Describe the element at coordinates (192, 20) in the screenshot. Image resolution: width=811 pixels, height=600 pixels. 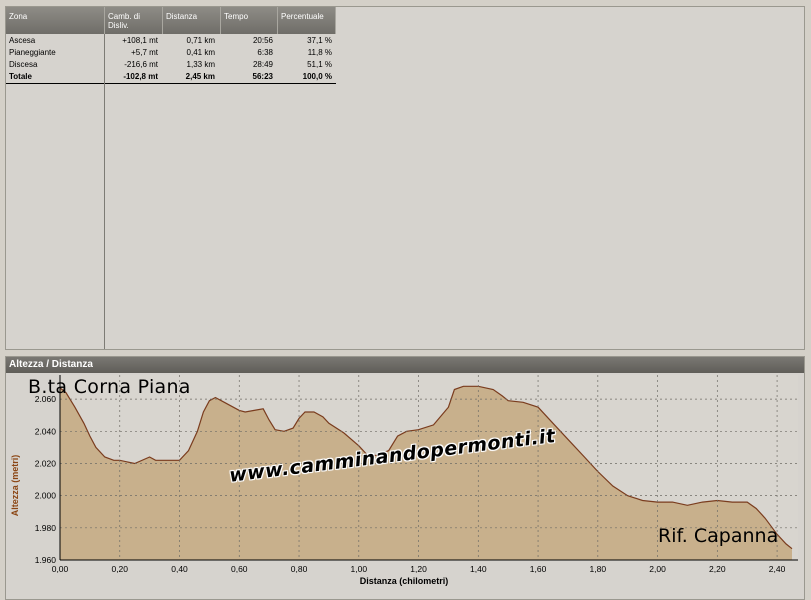
I see `column-header-distanza: Distanza` at that location.